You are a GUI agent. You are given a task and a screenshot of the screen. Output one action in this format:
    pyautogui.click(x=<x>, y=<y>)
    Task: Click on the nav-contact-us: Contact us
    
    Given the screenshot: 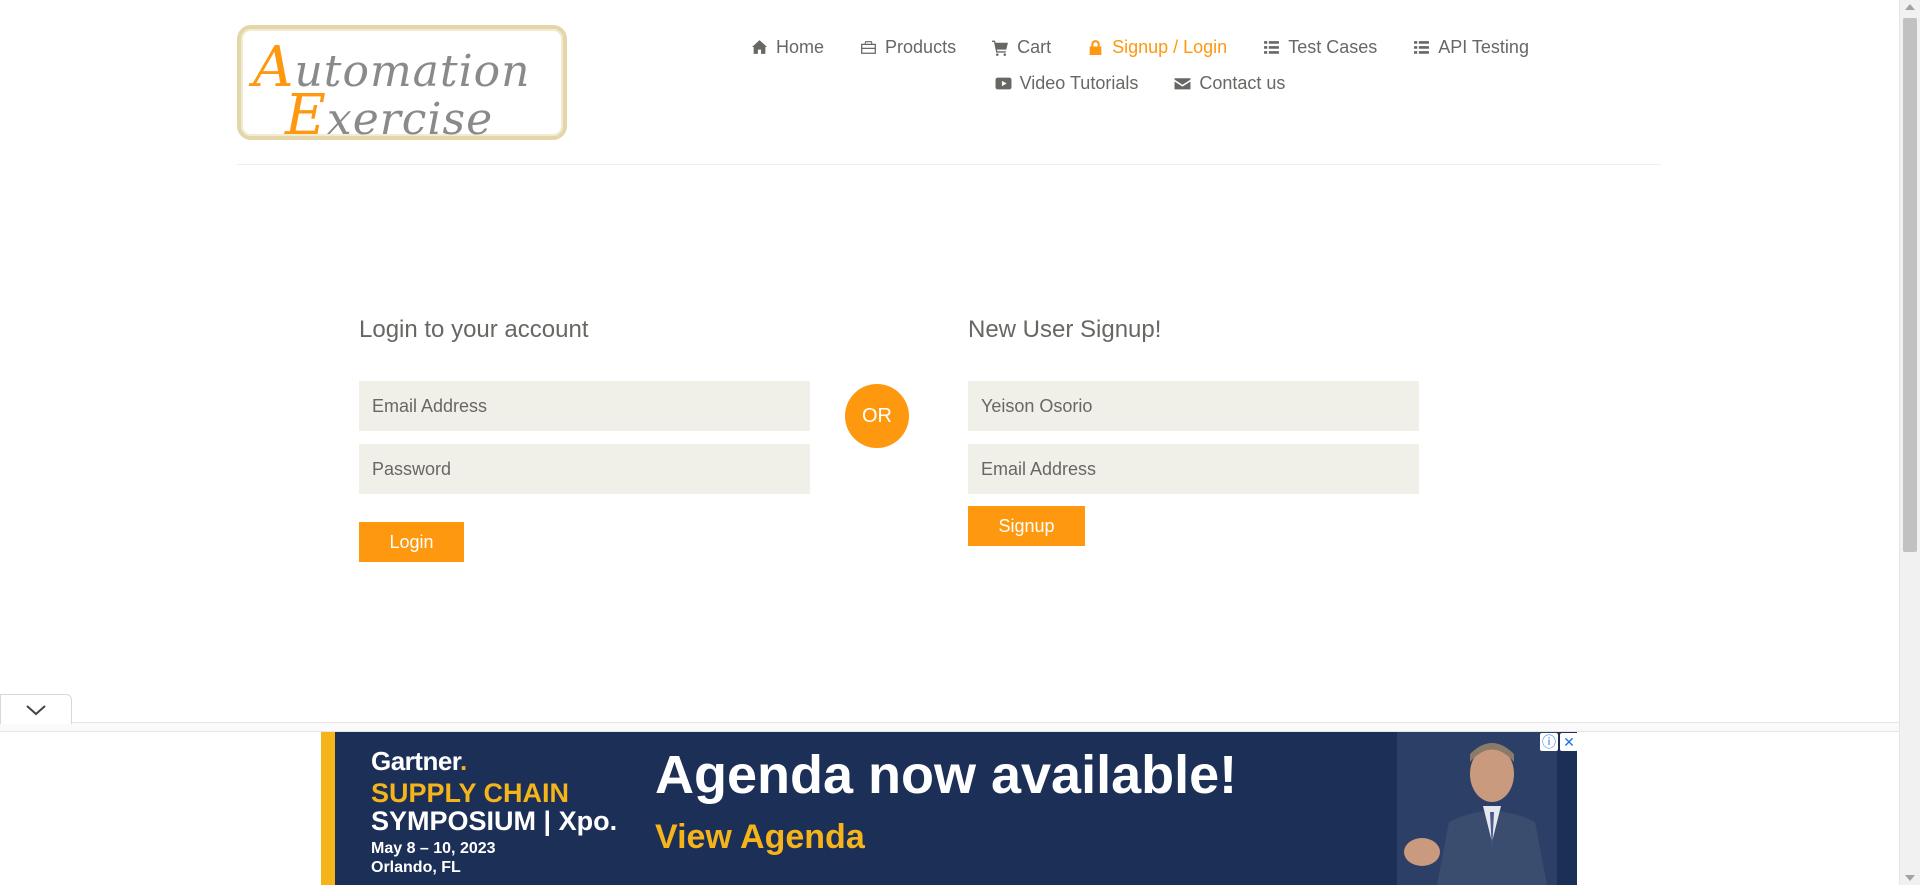 What is the action you would take?
    pyautogui.click(x=1229, y=83)
    